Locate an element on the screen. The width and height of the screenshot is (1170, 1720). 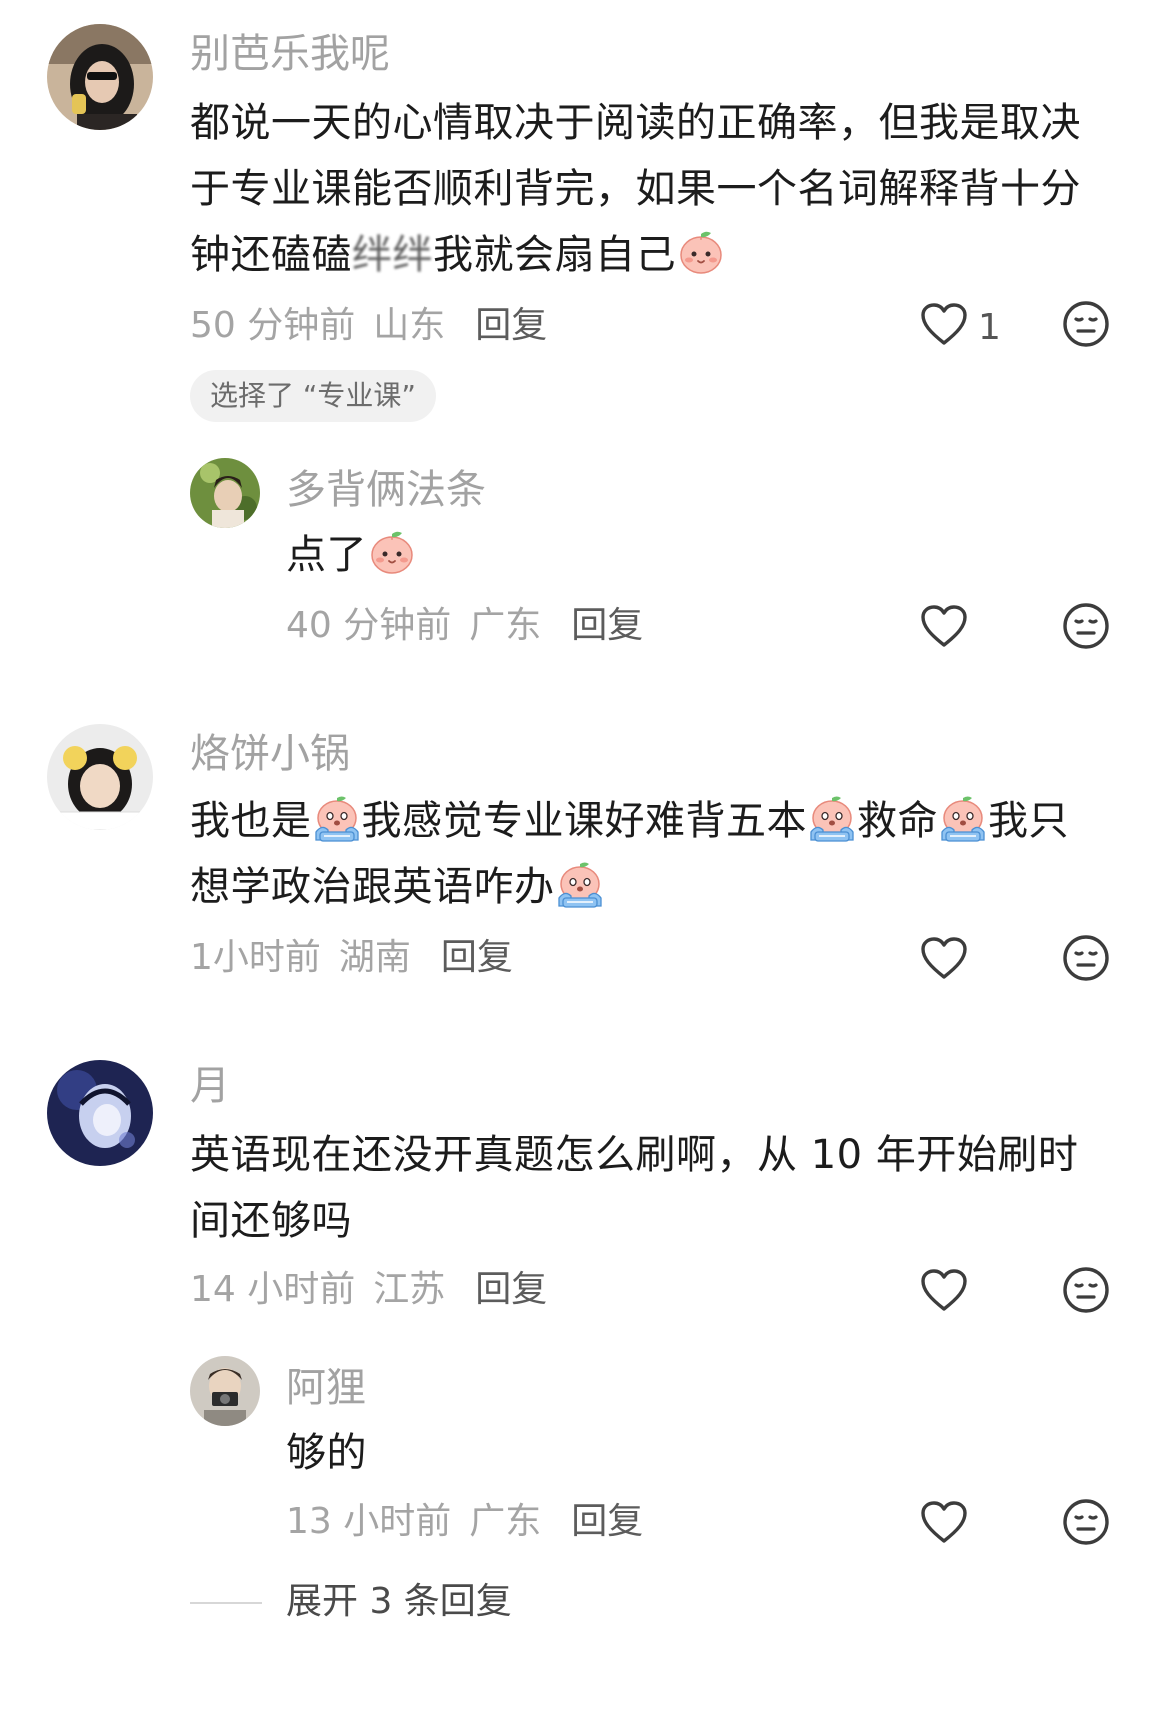
comment-text-part: 点了 is located at coordinates (326, 555).